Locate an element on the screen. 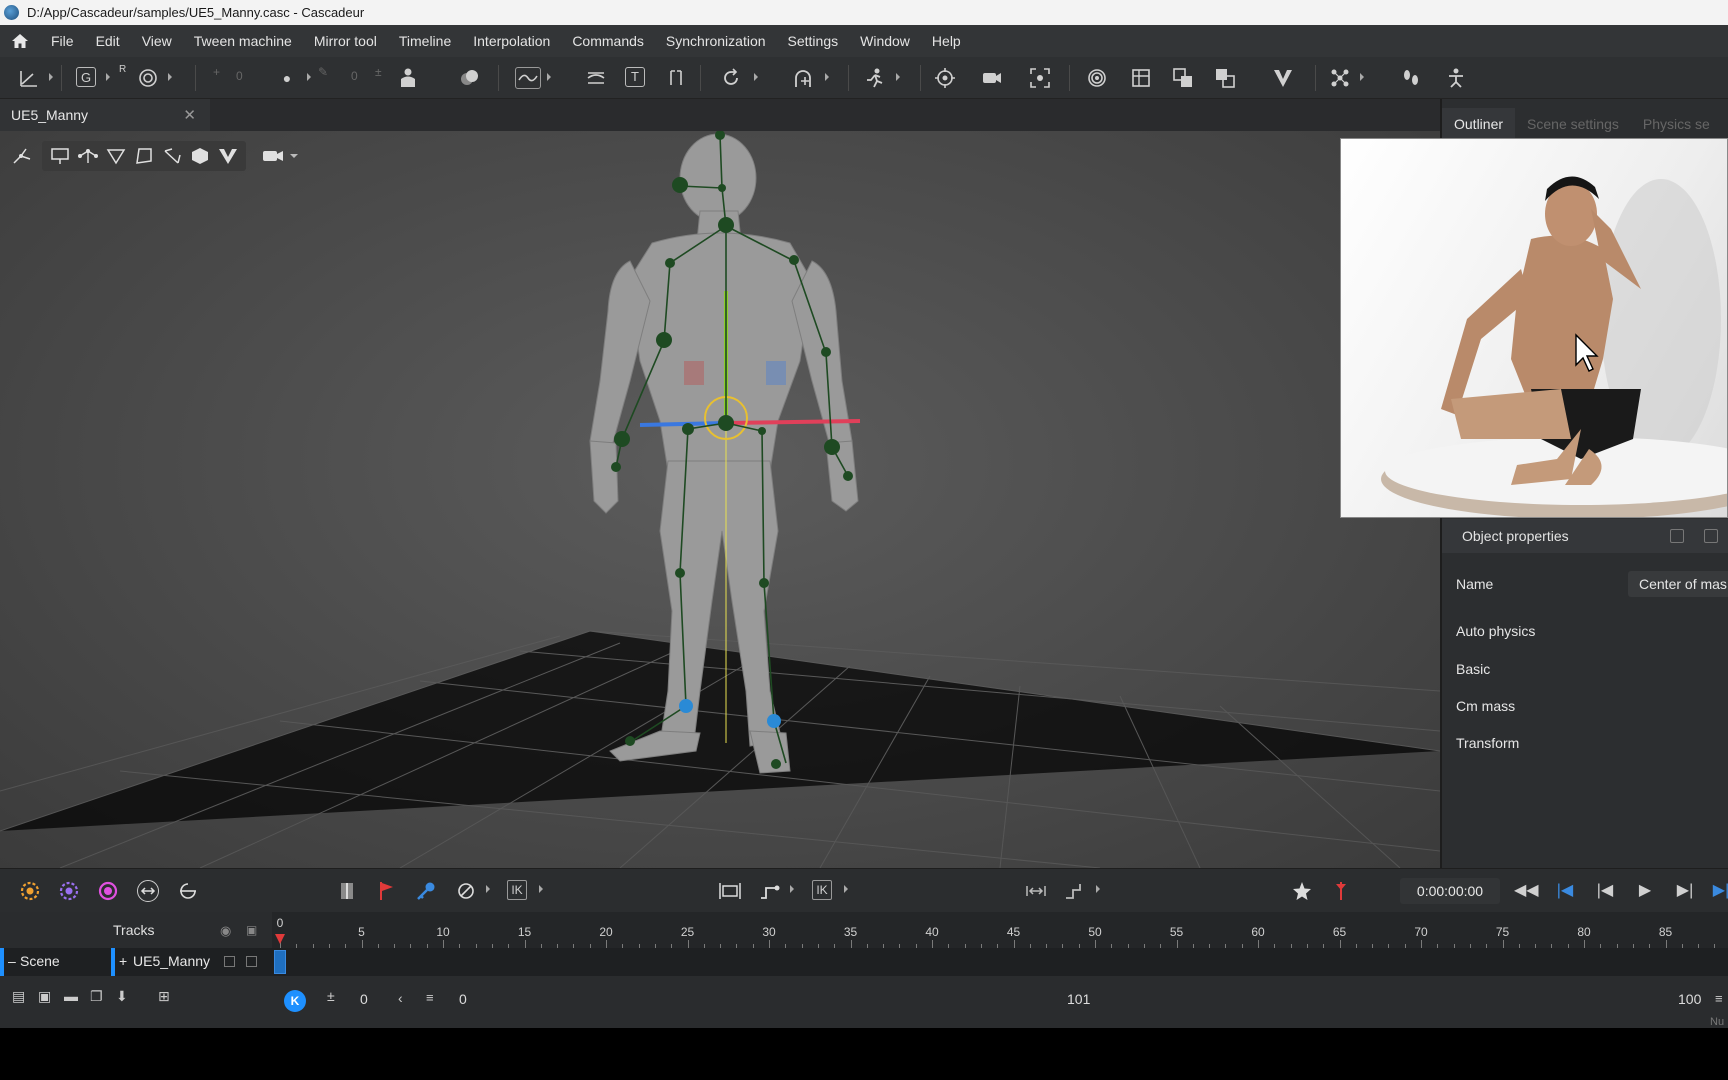  mesh-cube-icon is located at coordinates (200, 156).